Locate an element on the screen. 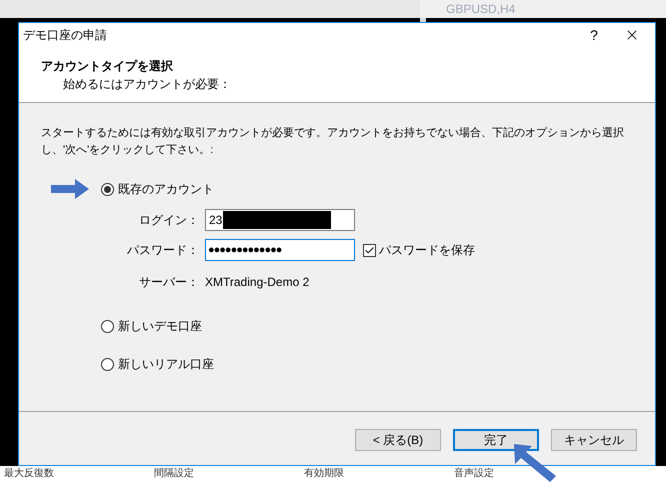 The width and height of the screenshot is (666, 482). column-header: 最大反復数 is located at coordinates (29, 473).